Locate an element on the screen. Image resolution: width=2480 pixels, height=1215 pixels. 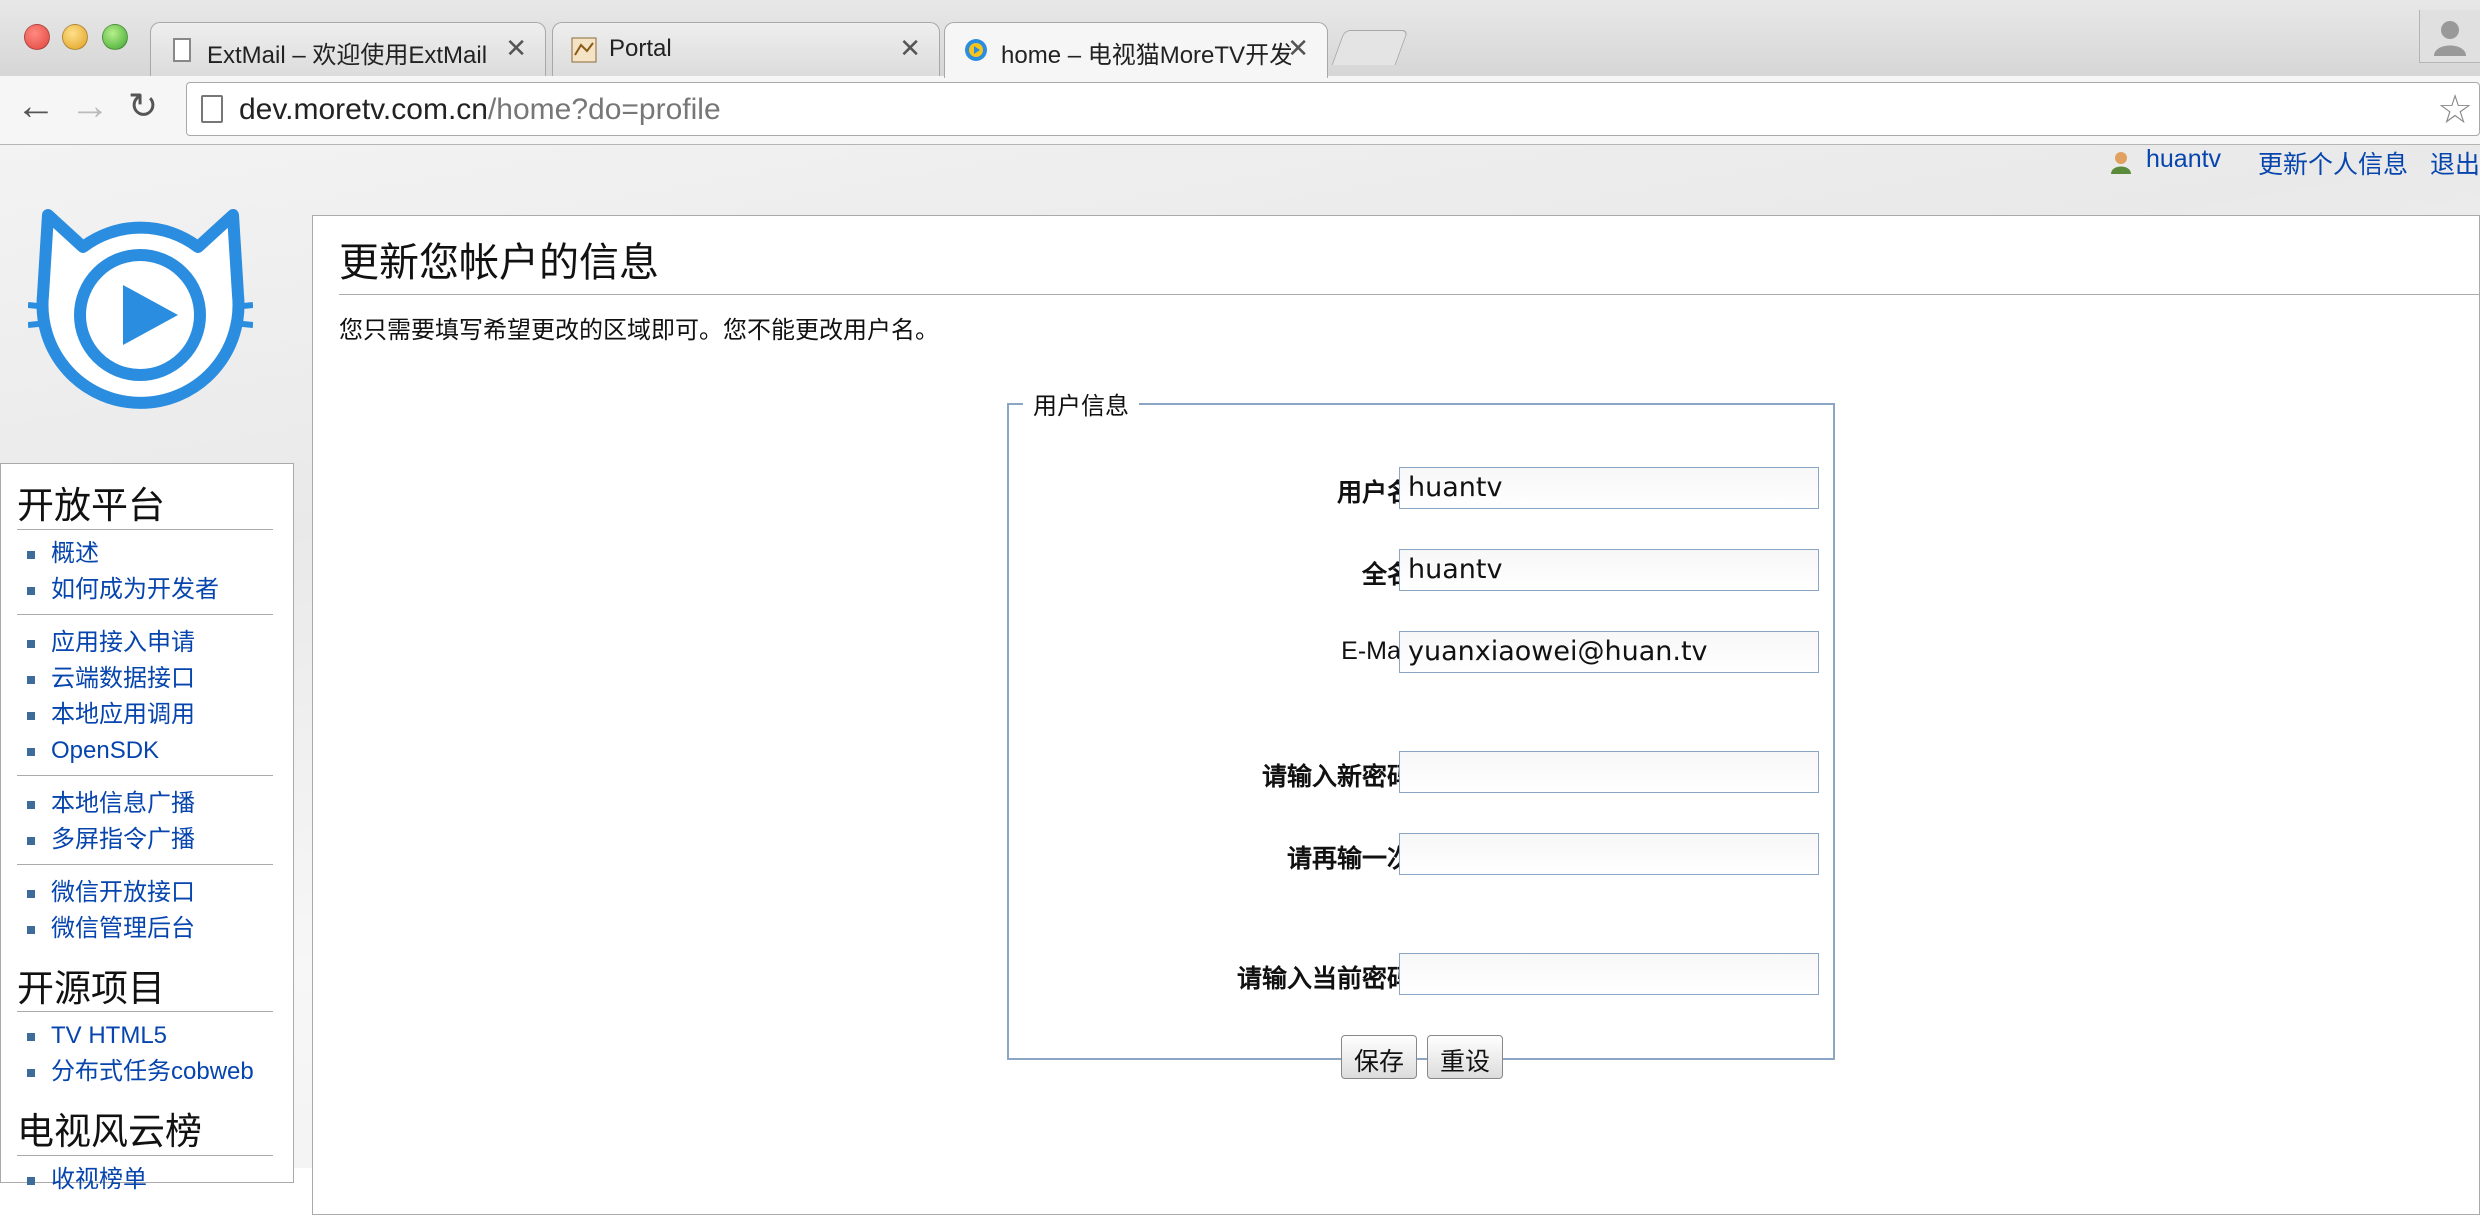
document-icon is located at coordinates (182, 50).